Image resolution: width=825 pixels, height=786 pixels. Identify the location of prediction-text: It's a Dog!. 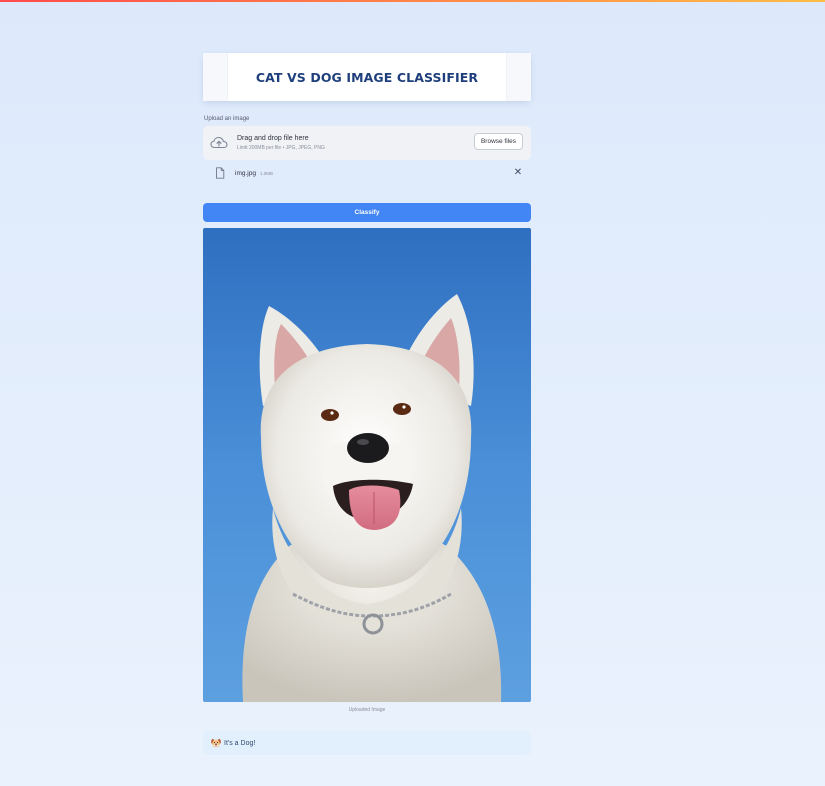
(240, 743).